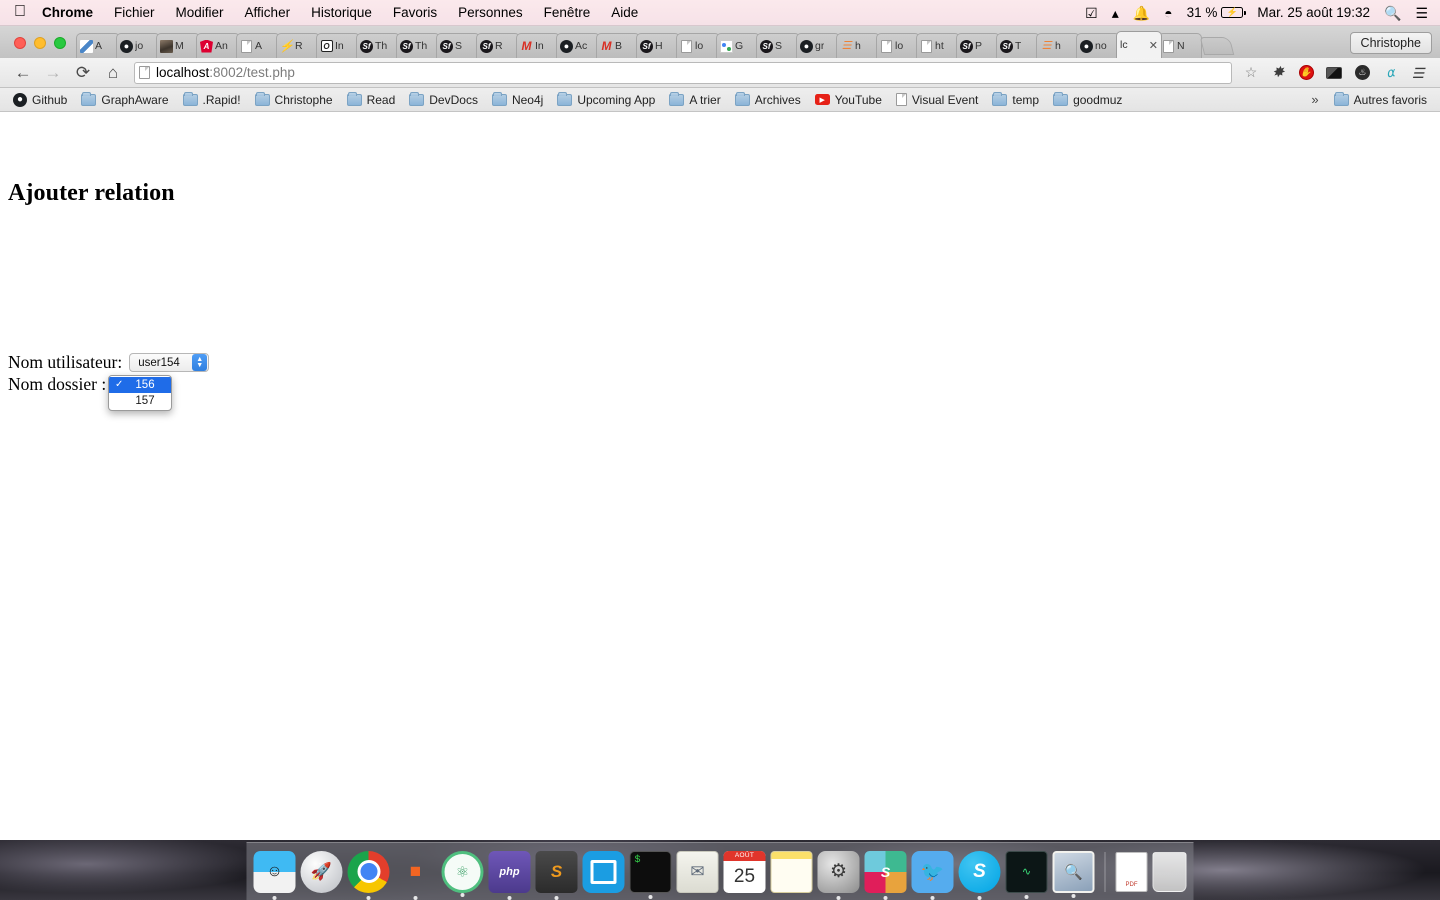 The width and height of the screenshot is (1440, 900). What do you see at coordinates (321, 871) in the screenshot?
I see `dock-item-launchpad: 🚀` at bounding box center [321, 871].